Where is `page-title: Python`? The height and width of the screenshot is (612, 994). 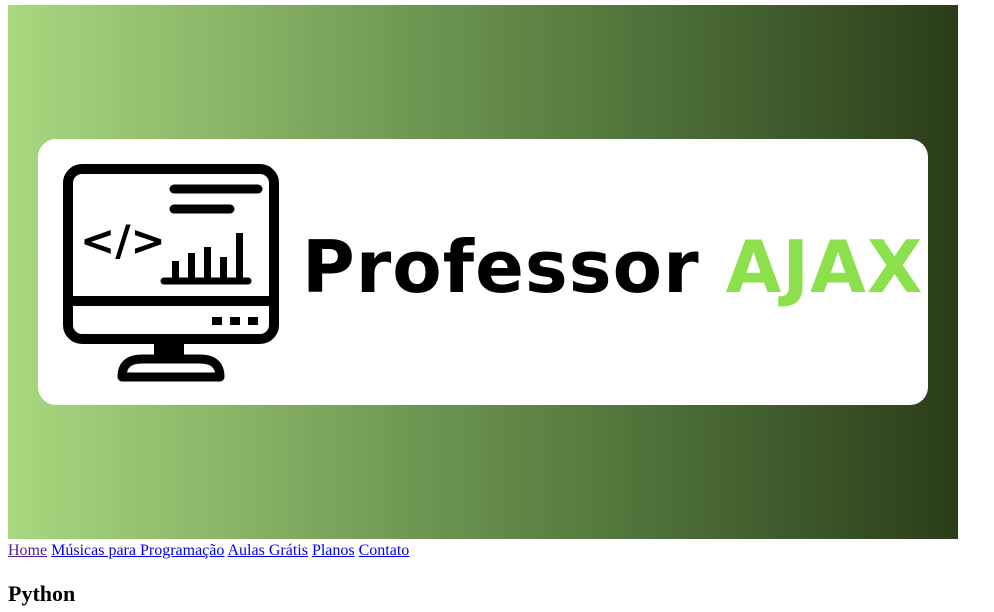 page-title: Python is located at coordinates (42, 593).